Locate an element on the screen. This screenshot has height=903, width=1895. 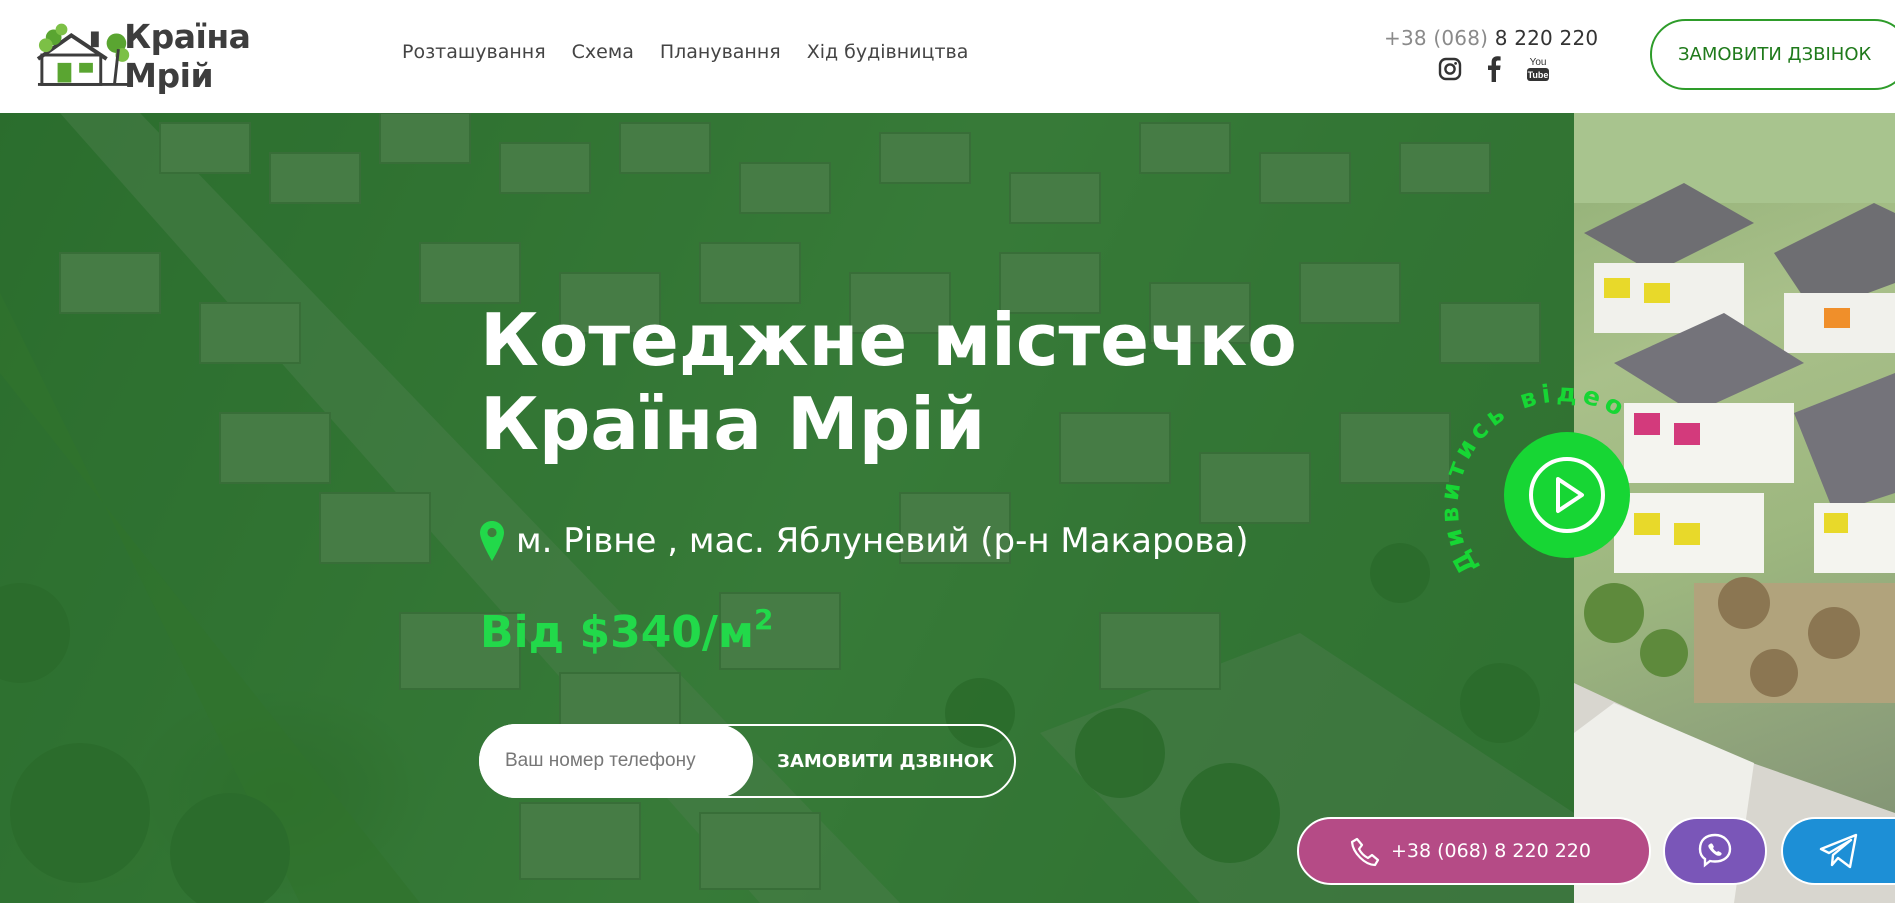
form-submit-button: ЗАМОВИТИ ДЗВІНОК is located at coordinates (885, 761).